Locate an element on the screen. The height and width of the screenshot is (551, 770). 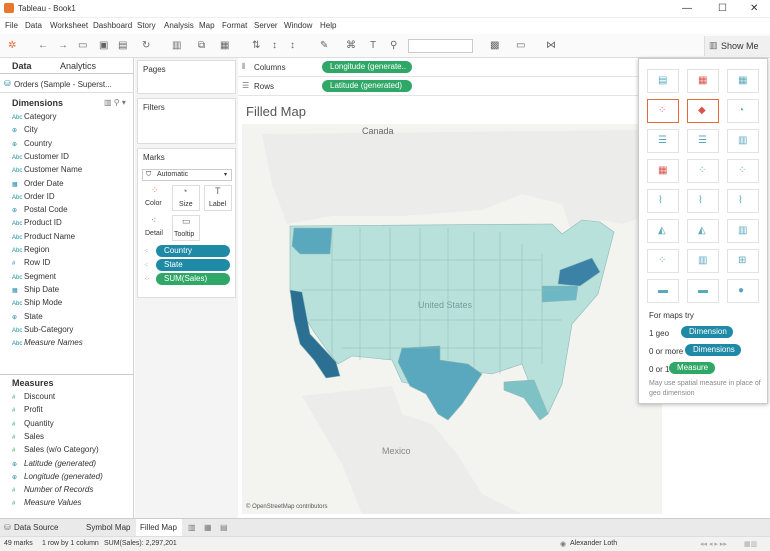
dimension-field: # Row ID is located at coordinates (31, 262).